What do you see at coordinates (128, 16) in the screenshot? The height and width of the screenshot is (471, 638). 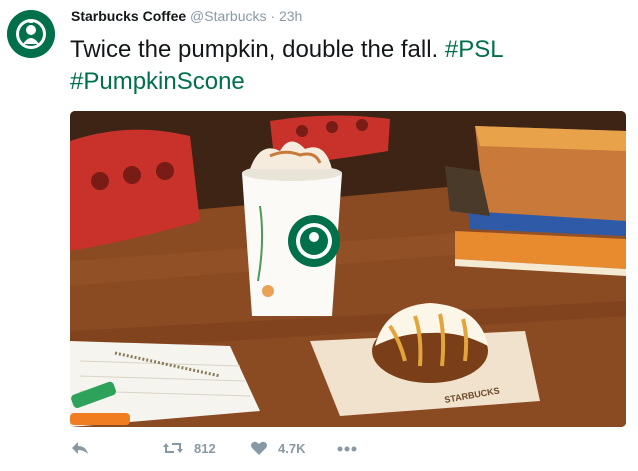 I see `display-name: Starbucks Coffee` at bounding box center [128, 16].